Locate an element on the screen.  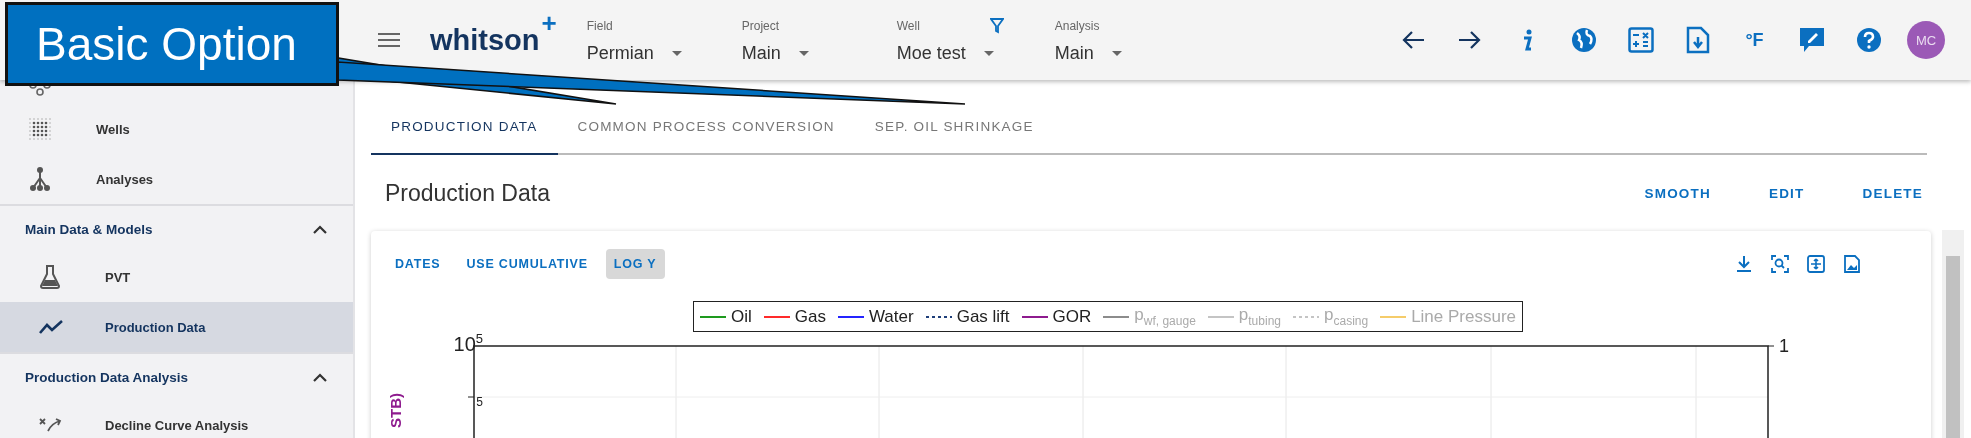
callout-label: Basic Option is located at coordinates (172, 44).